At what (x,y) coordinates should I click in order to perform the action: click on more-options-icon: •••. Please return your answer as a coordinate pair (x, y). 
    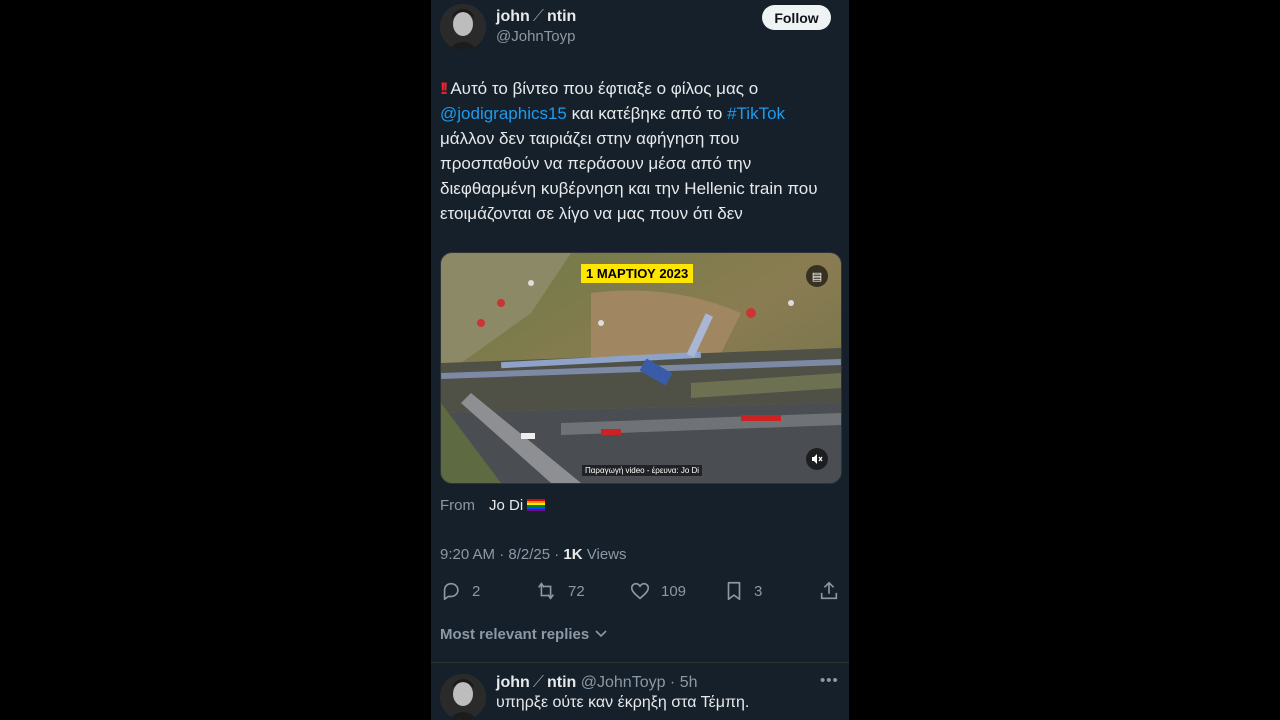
    Looking at the image, I should click on (829, 680).